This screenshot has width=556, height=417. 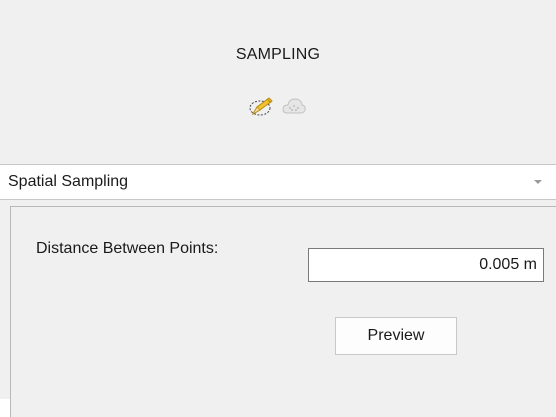 I want to click on sampling-mode-select: Spatial Sampling, so click(x=278, y=182).